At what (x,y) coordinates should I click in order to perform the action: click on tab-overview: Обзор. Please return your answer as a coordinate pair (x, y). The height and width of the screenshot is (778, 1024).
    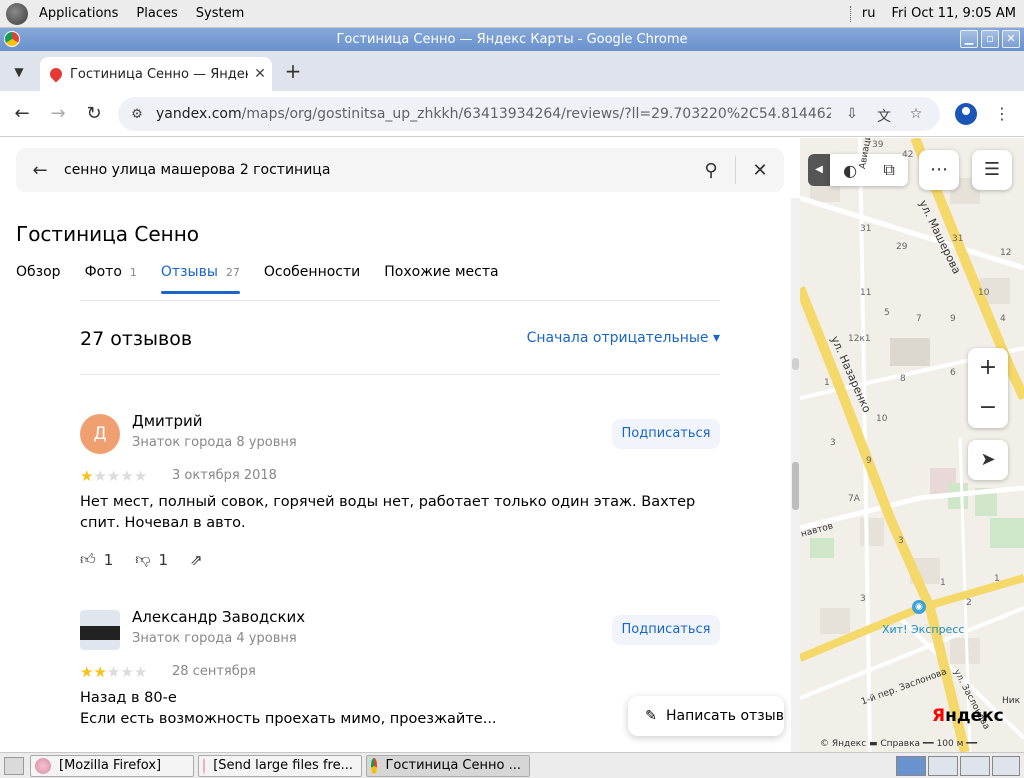
    Looking at the image, I should click on (38, 279).